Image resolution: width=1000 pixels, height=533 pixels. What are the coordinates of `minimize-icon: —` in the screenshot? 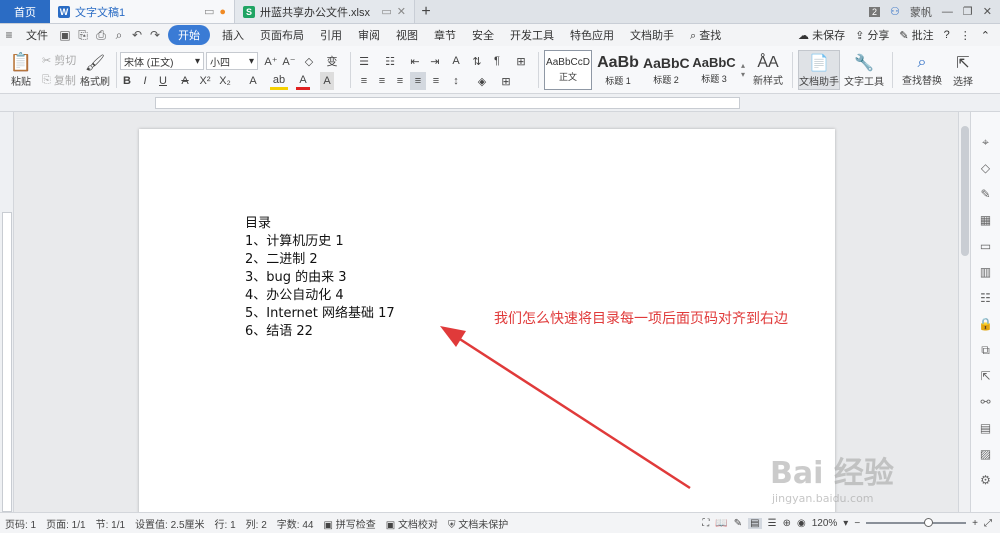 It's located at (947, 12).